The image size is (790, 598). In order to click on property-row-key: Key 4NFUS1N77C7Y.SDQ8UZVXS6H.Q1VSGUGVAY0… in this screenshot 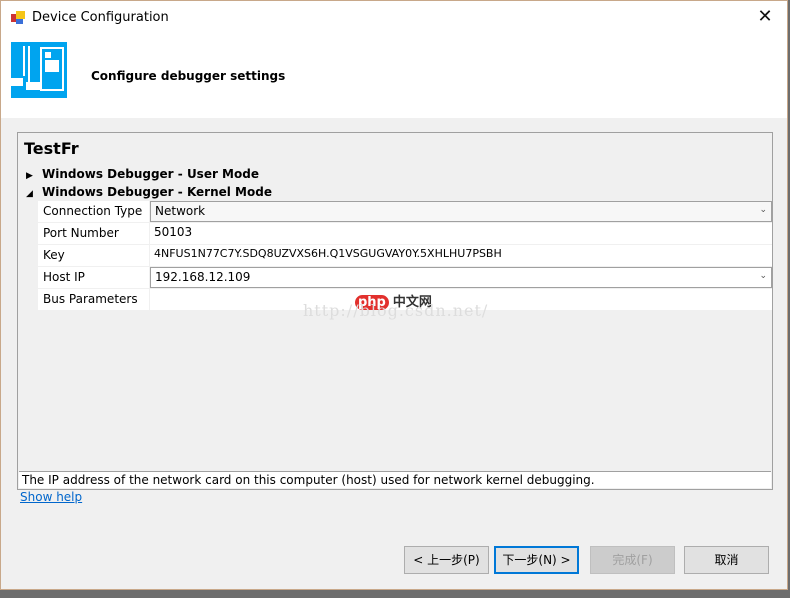, I will do `click(405, 256)`.